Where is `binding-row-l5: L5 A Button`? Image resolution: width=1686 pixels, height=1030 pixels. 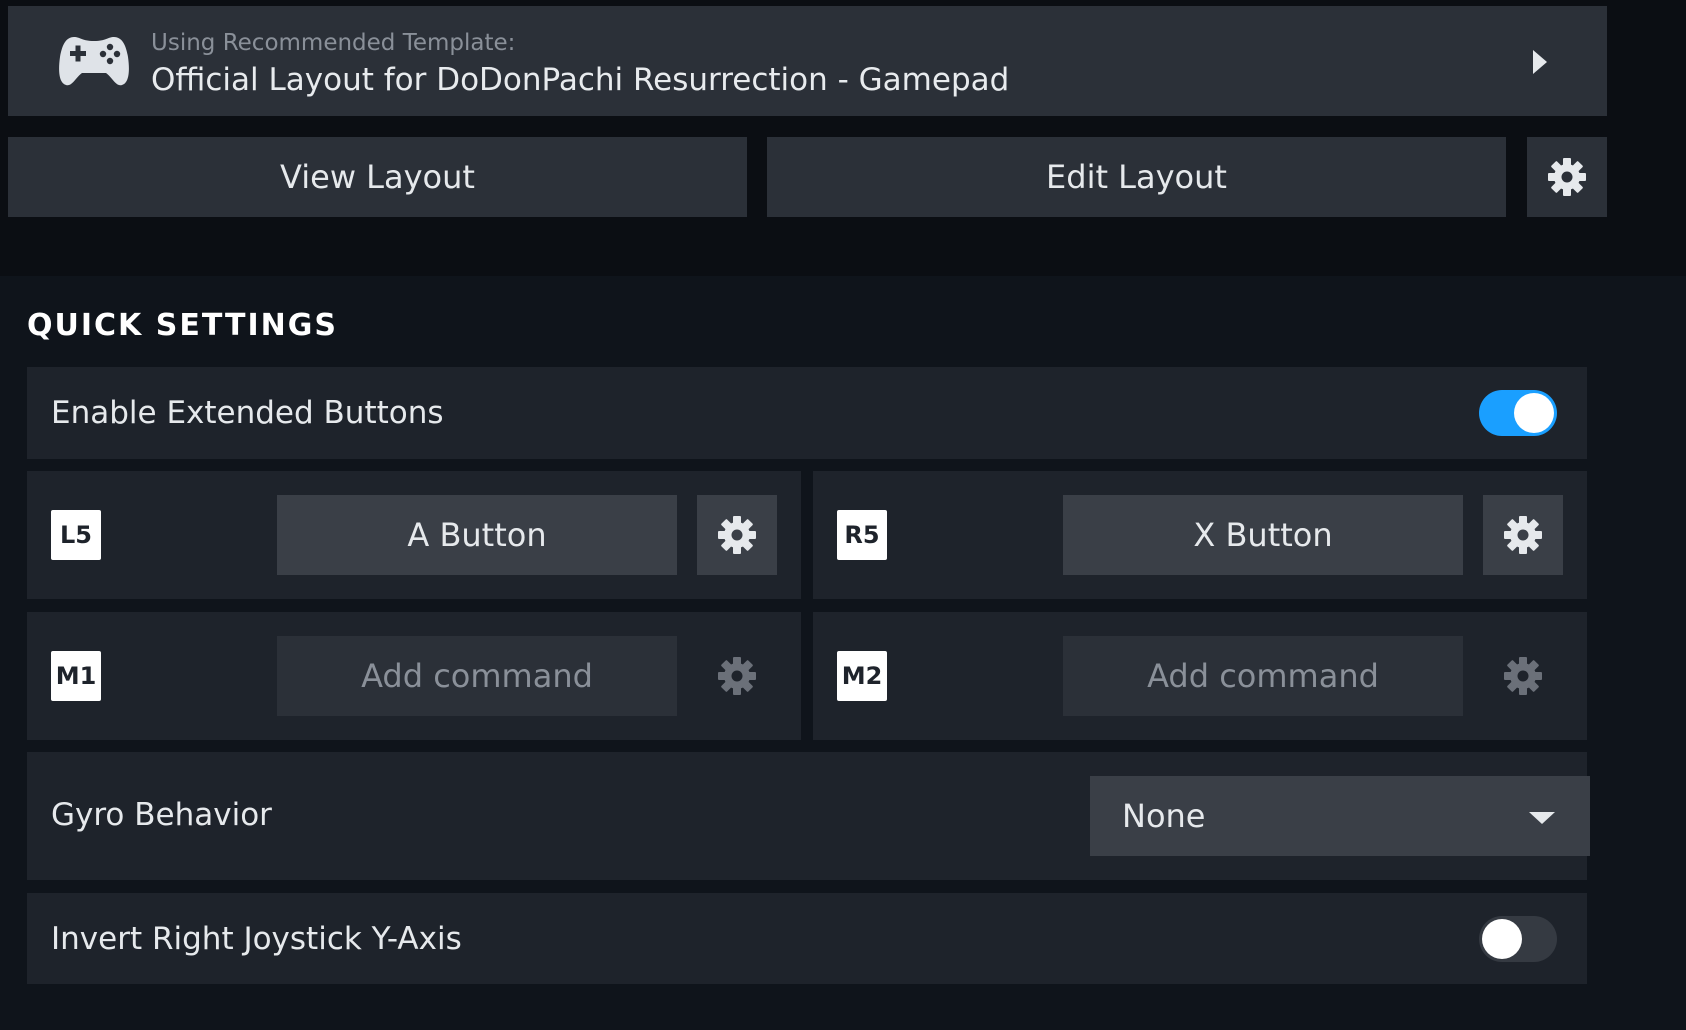 binding-row-l5: L5 A Button is located at coordinates (414, 535).